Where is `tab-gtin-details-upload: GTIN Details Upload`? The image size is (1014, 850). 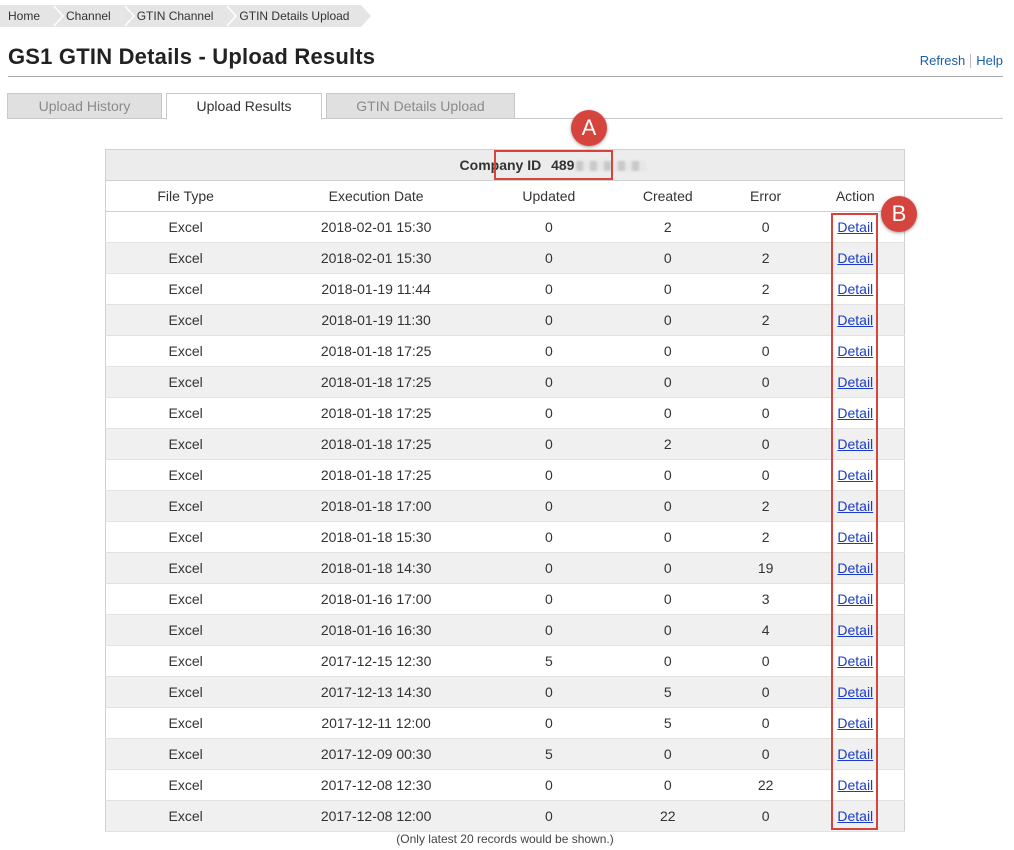 tab-gtin-details-upload: GTIN Details Upload is located at coordinates (420, 106).